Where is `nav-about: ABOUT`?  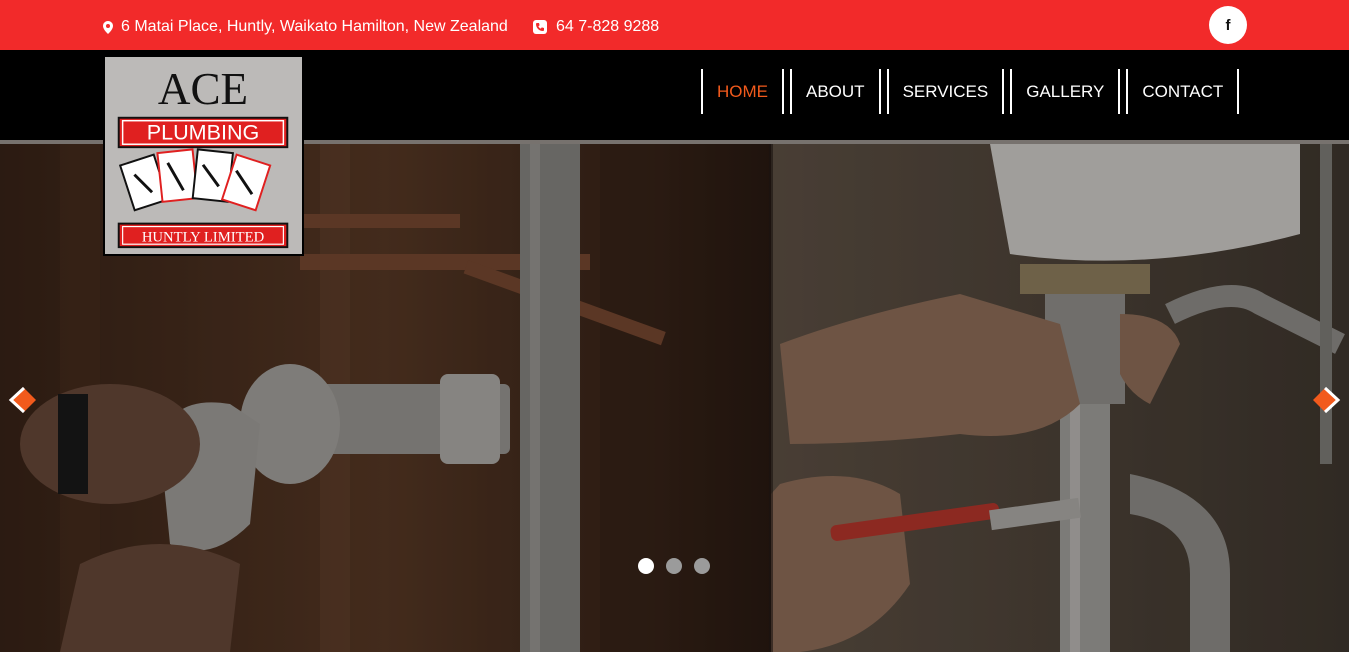 nav-about: ABOUT is located at coordinates (835, 91).